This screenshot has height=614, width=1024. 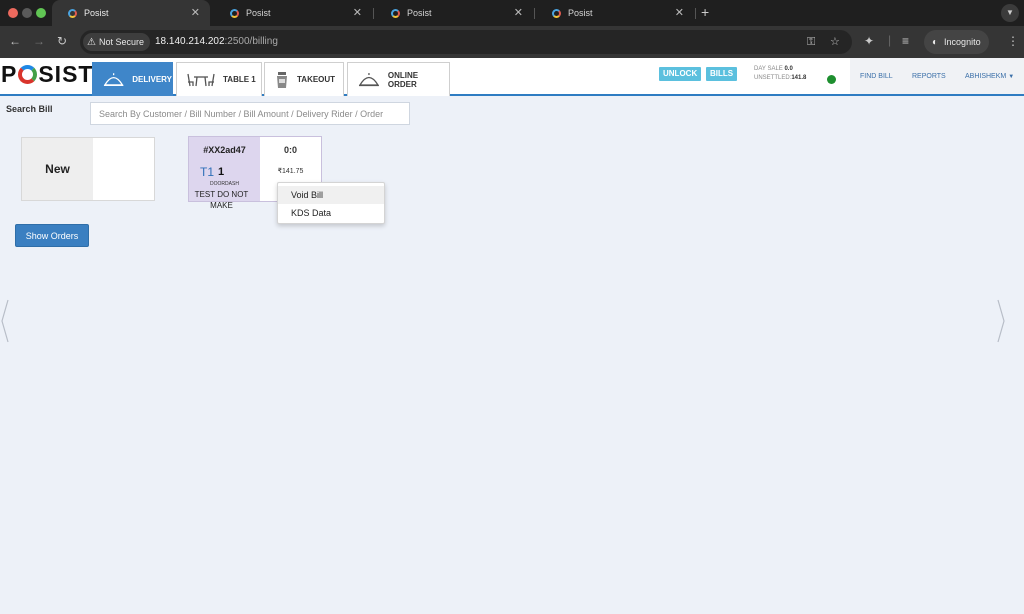 What do you see at coordinates (221, 172) in the screenshot?
I see `bill-guest-count: 1` at bounding box center [221, 172].